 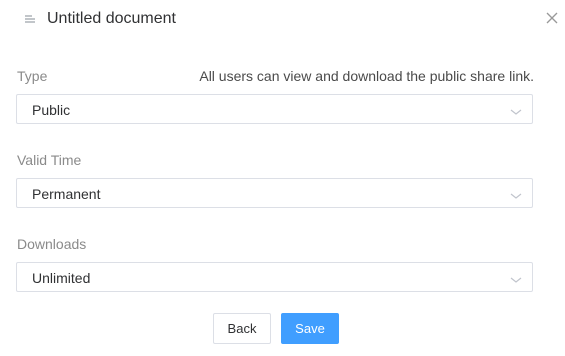 What do you see at coordinates (274, 193) in the screenshot?
I see `valid-time-select: Permanent` at bounding box center [274, 193].